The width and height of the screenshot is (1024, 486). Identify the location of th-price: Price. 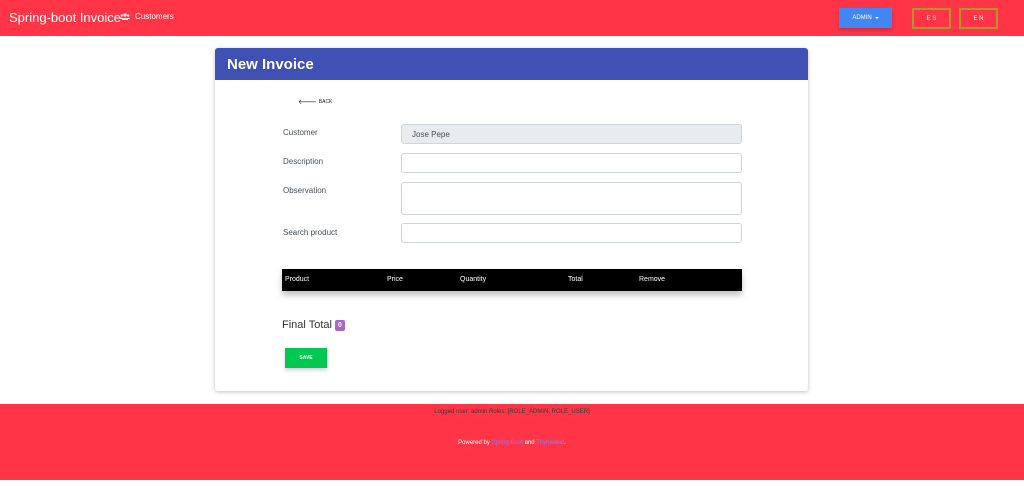
(395, 279).